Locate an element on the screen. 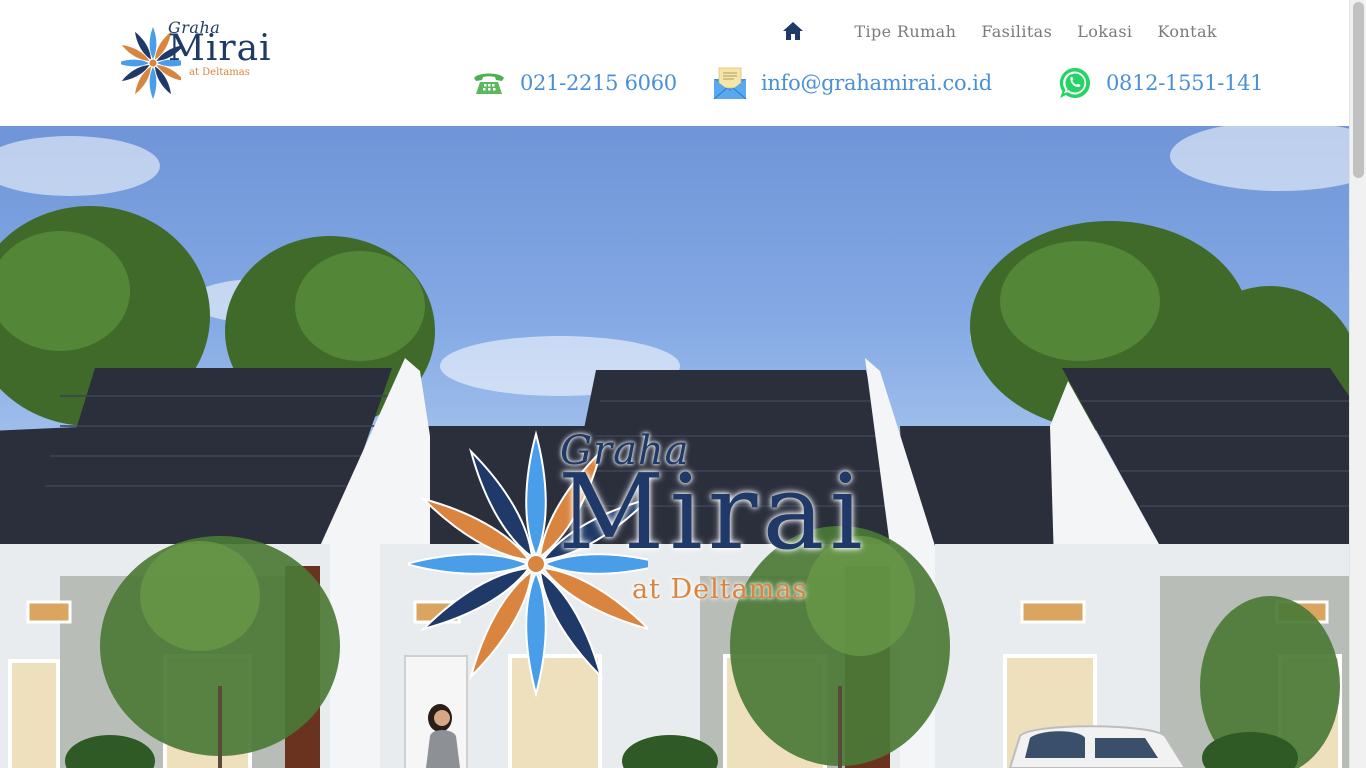  contact-whatsapp: 0812-1551-141 is located at coordinates (1161, 83).